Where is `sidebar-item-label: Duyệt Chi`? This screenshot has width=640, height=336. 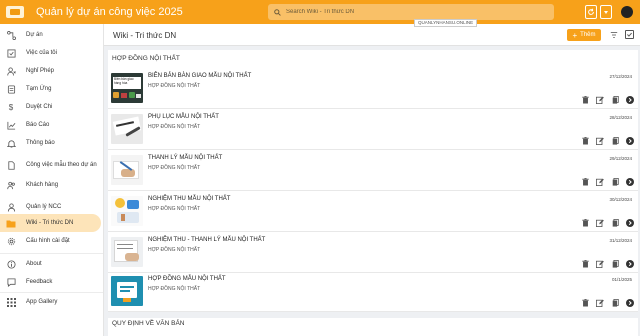
sidebar-item-label: Duyệt Chi is located at coordinates (39, 107).